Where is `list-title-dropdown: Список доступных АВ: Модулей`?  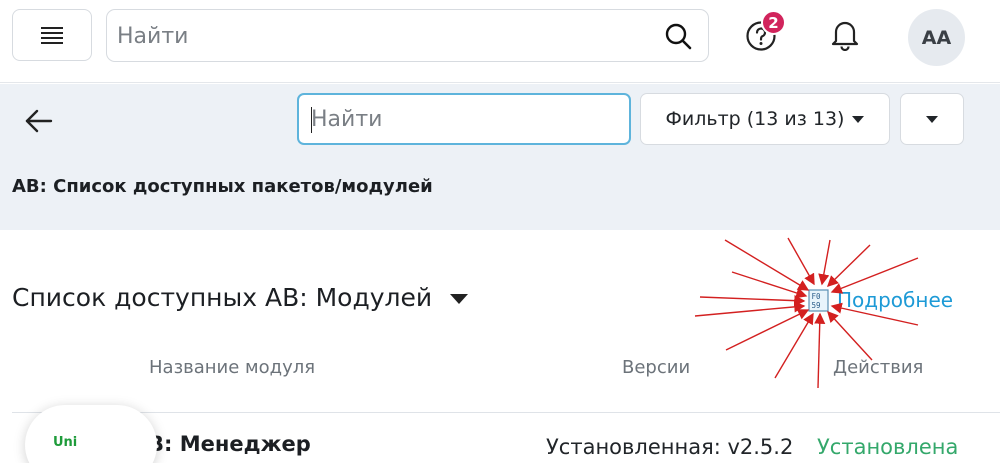 list-title-dropdown: Список доступных АВ: Модулей is located at coordinates (240, 297).